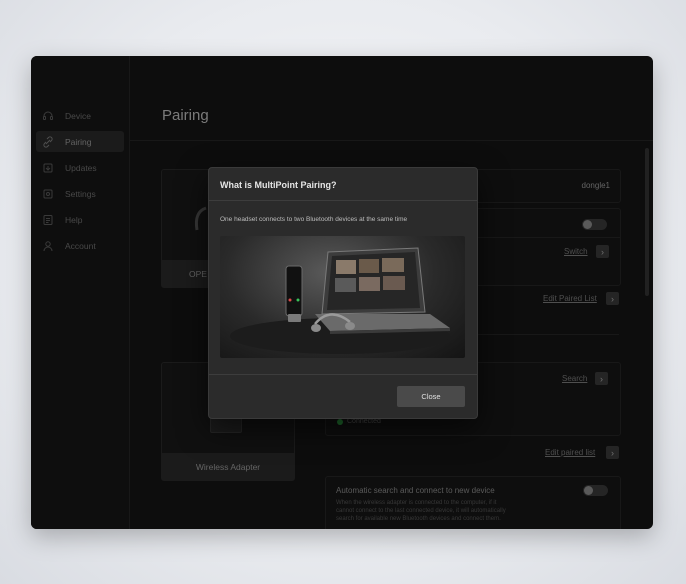 This screenshot has height=584, width=686. I want to click on laptop-image, so click(382, 322).